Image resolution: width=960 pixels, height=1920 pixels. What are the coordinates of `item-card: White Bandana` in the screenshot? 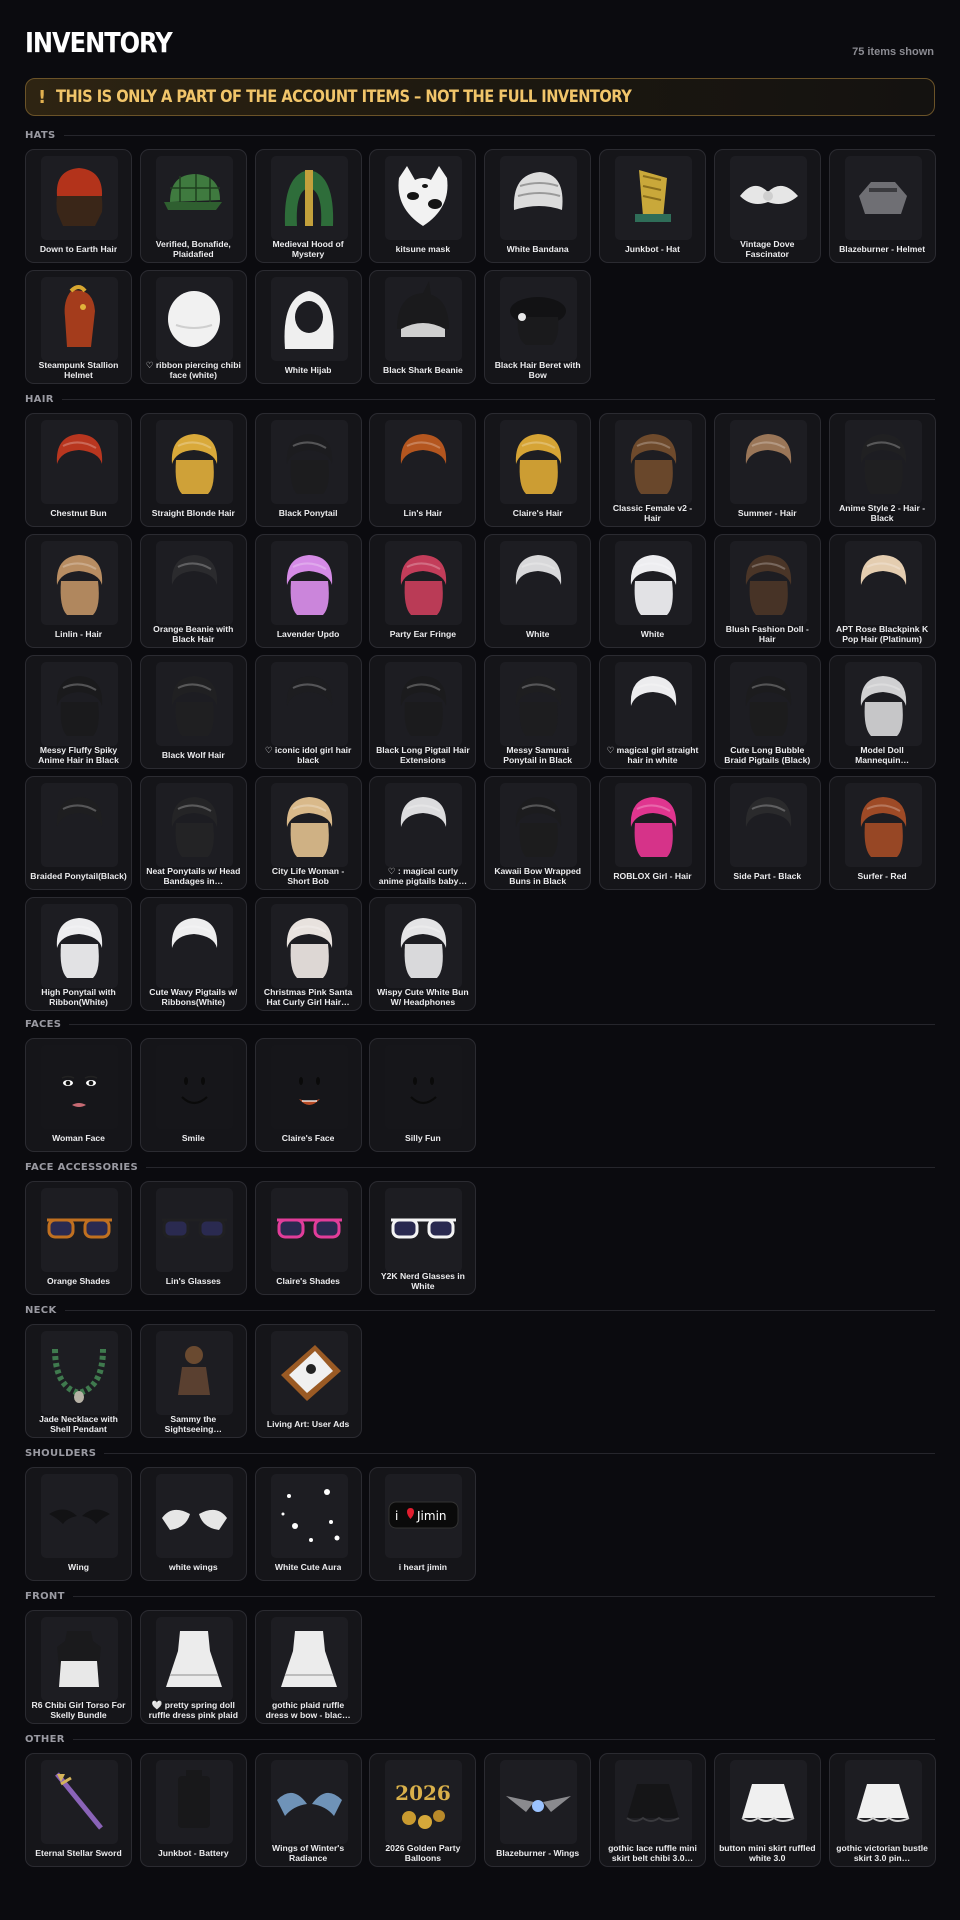 It's located at (538, 206).